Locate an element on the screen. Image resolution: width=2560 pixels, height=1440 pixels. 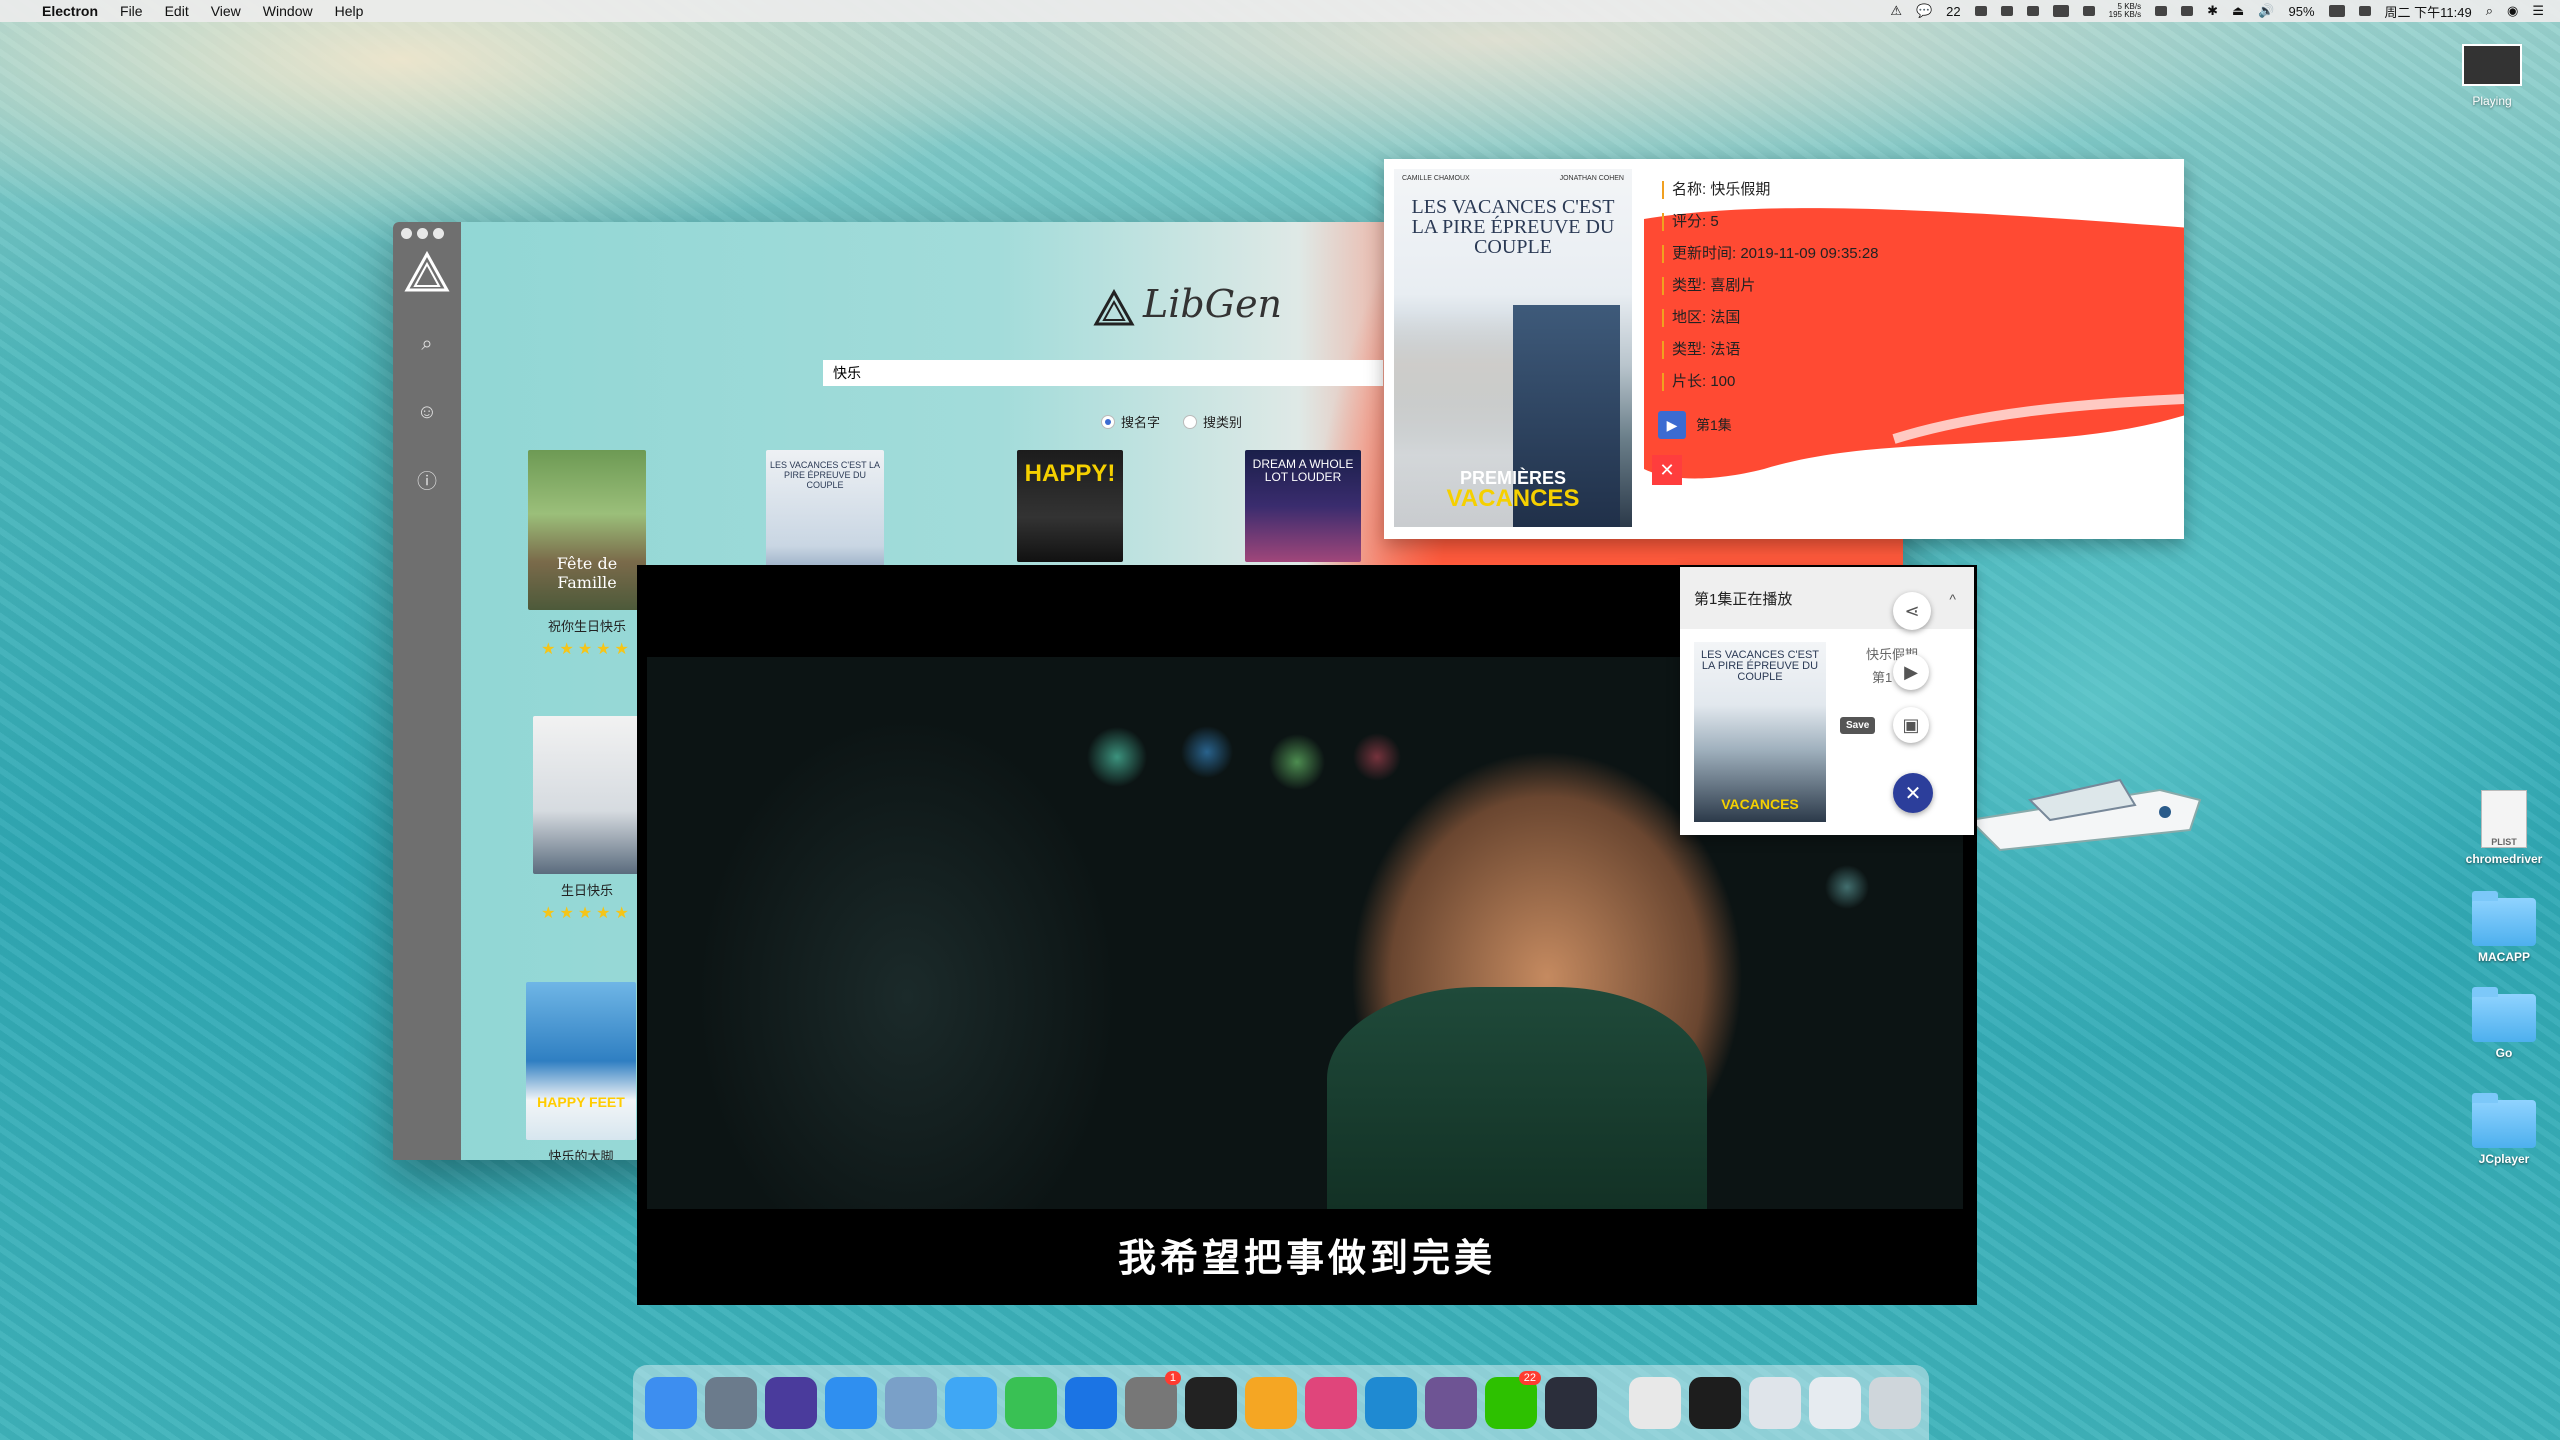
chat-icon: 💬 is located at coordinates (1924, 11).